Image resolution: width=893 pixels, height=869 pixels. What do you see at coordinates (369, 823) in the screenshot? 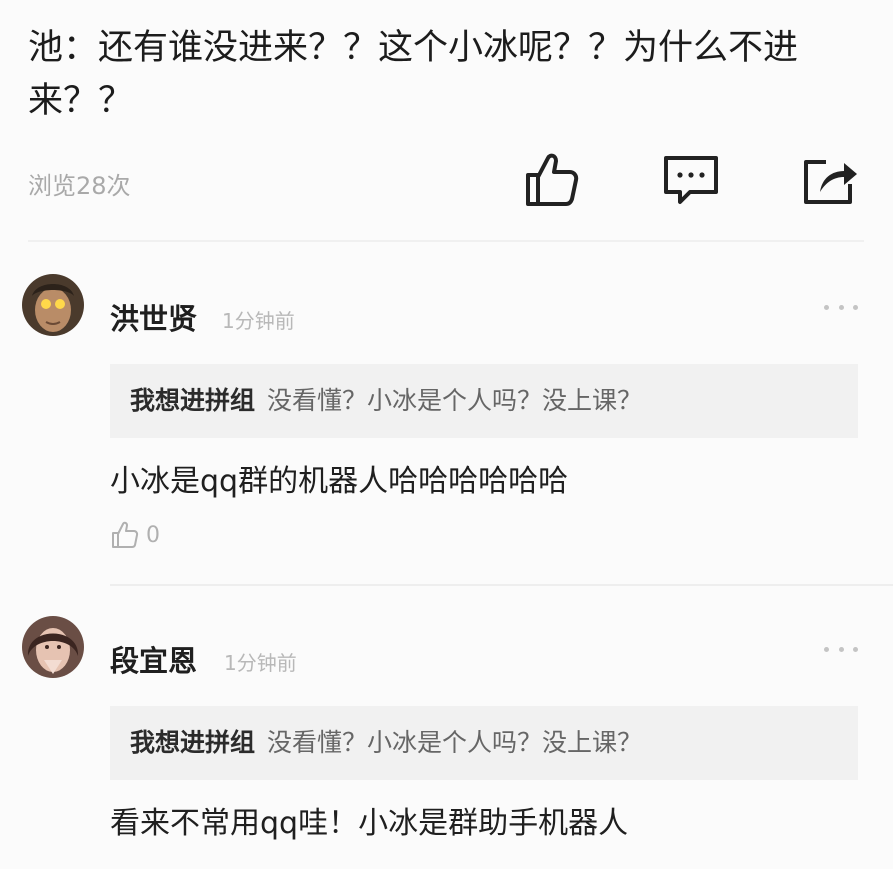
I see `reply-text: 看来不常用qq哇！小冰是群助手机器人` at bounding box center [369, 823].